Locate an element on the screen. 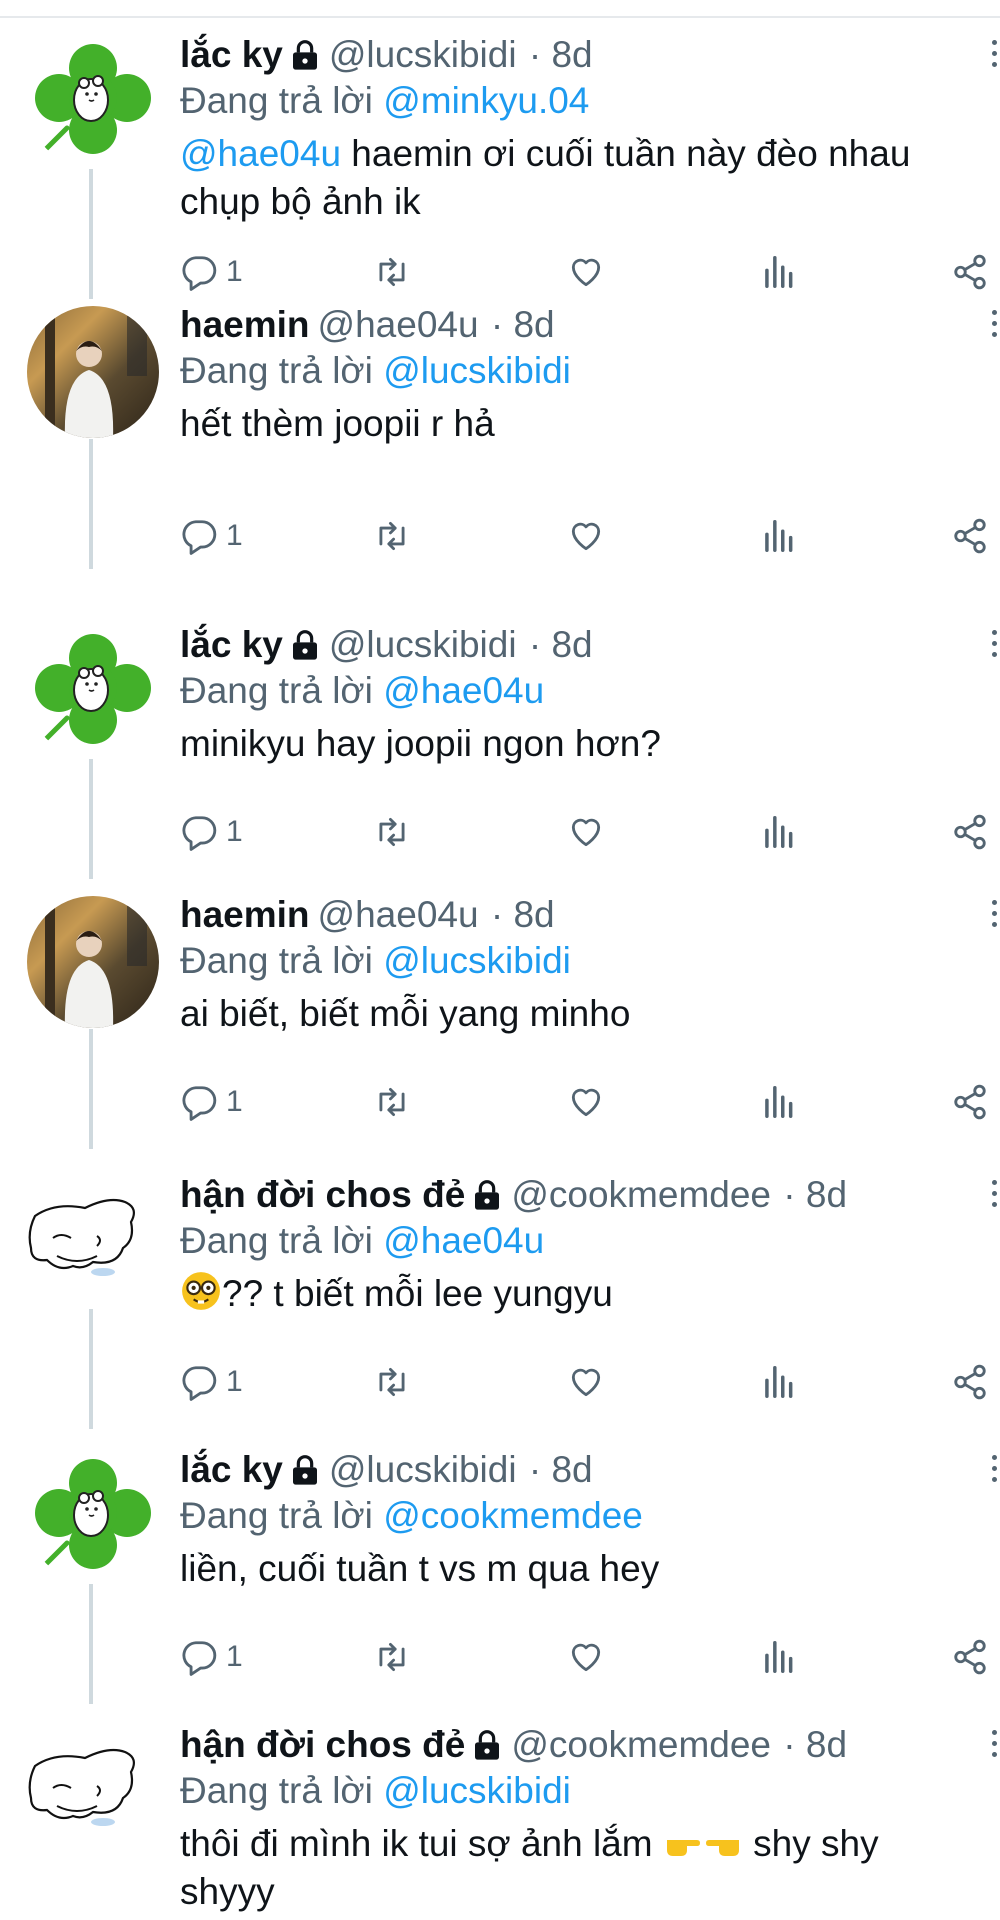 The image size is (1000, 1920). nerd-face-emoji-icon is located at coordinates (201, 1291).